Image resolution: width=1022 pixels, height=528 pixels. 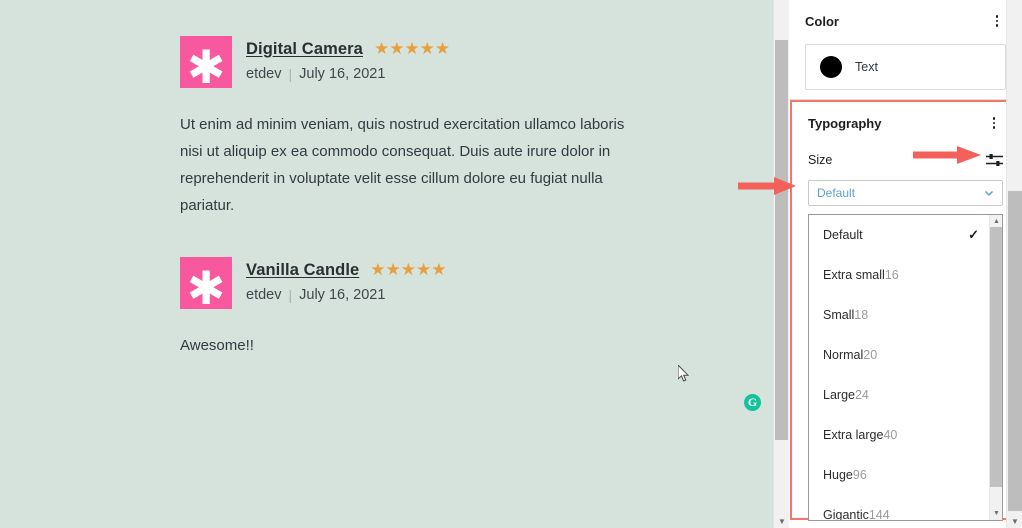 I want to click on font-size-option-label: Normal20, so click(x=850, y=355).